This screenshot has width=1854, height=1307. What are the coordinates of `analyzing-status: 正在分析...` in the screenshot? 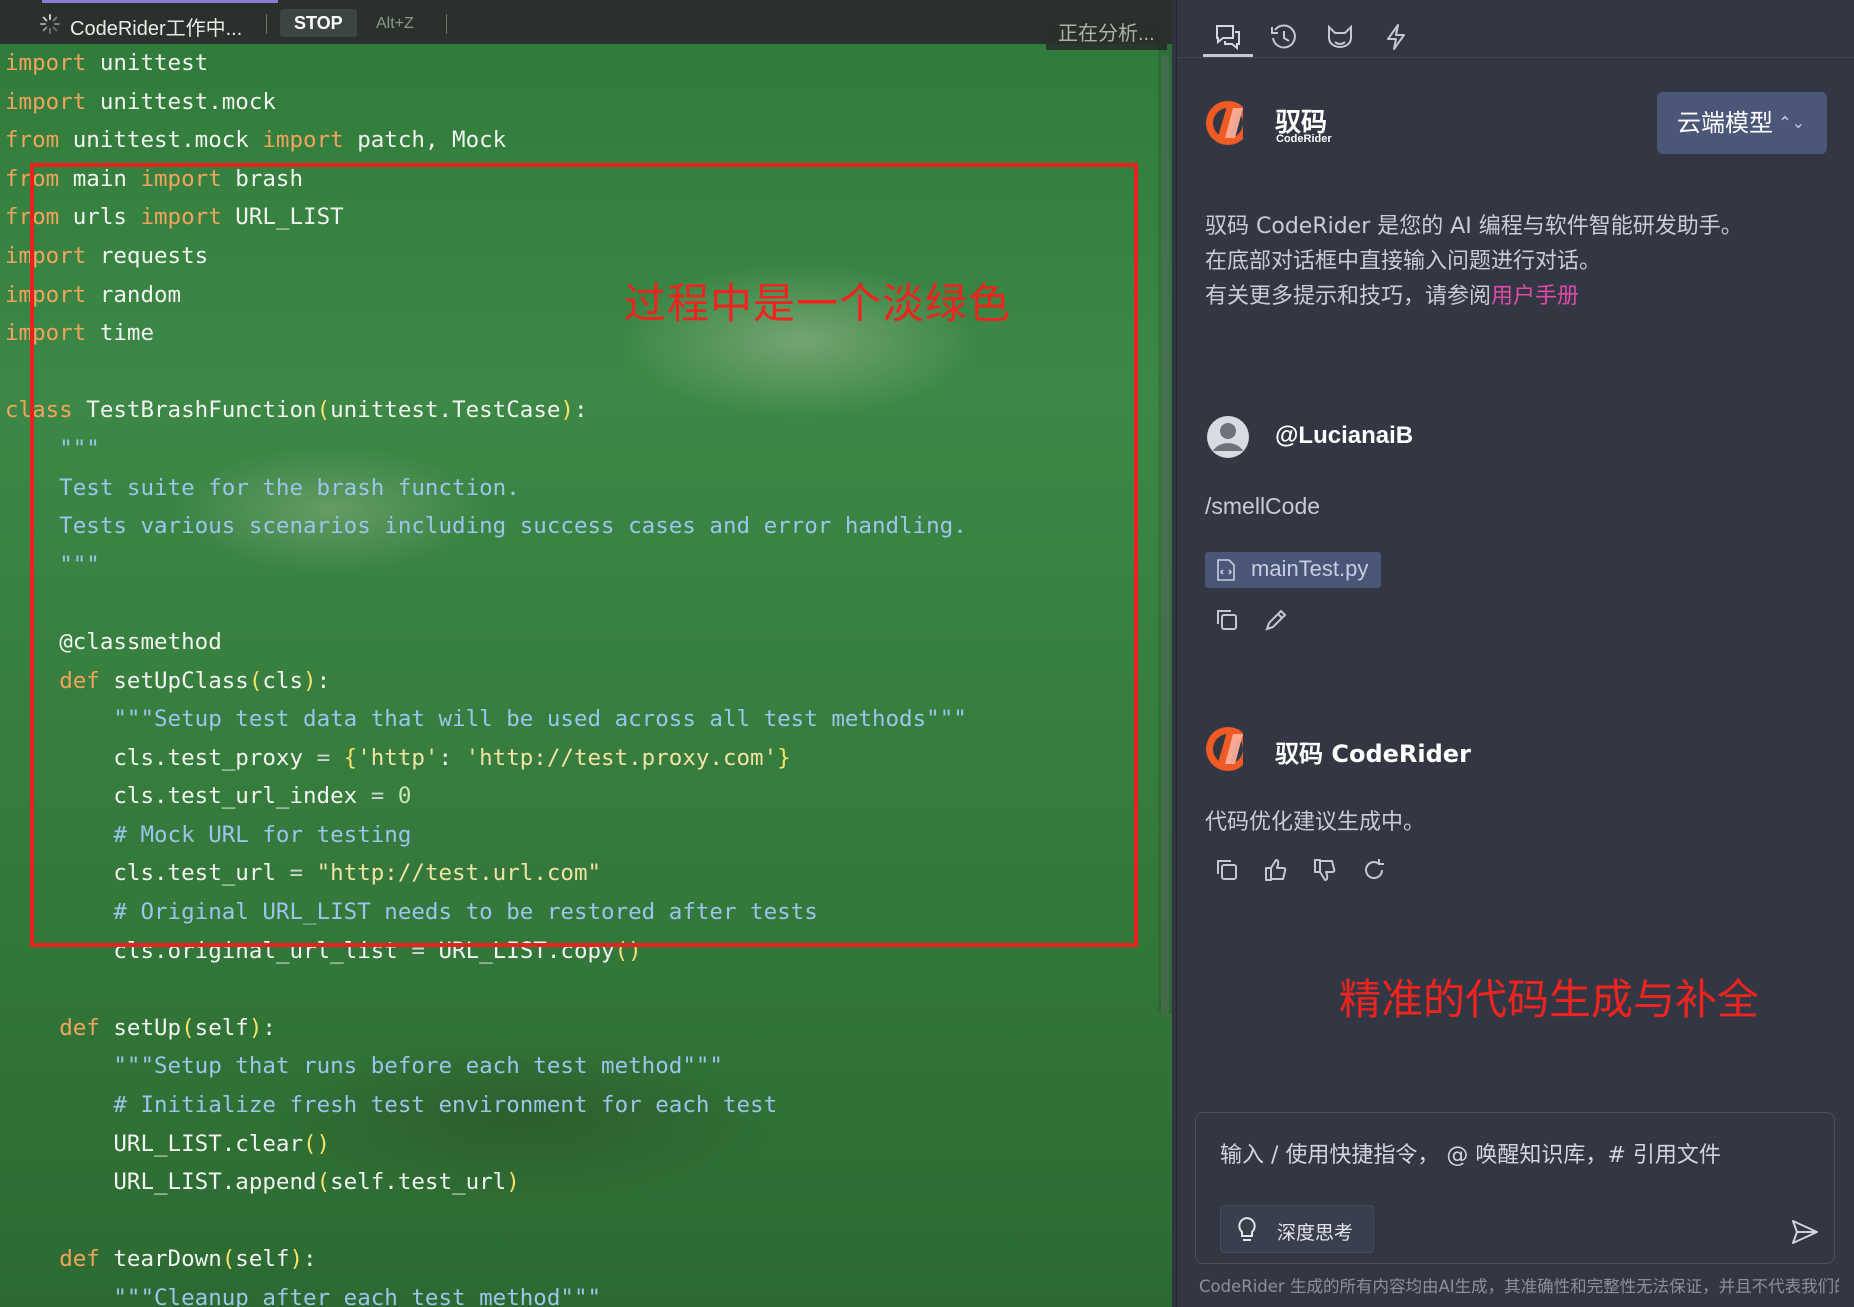 It's located at (1106, 34).